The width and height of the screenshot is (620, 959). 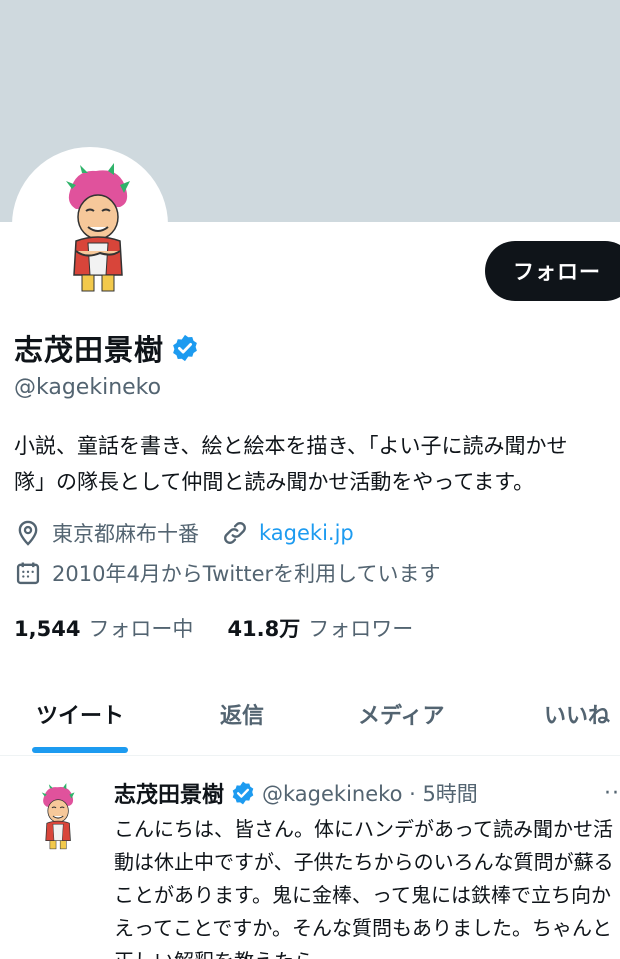 What do you see at coordinates (242, 714) in the screenshot?
I see `tab-replies: 返信` at bounding box center [242, 714].